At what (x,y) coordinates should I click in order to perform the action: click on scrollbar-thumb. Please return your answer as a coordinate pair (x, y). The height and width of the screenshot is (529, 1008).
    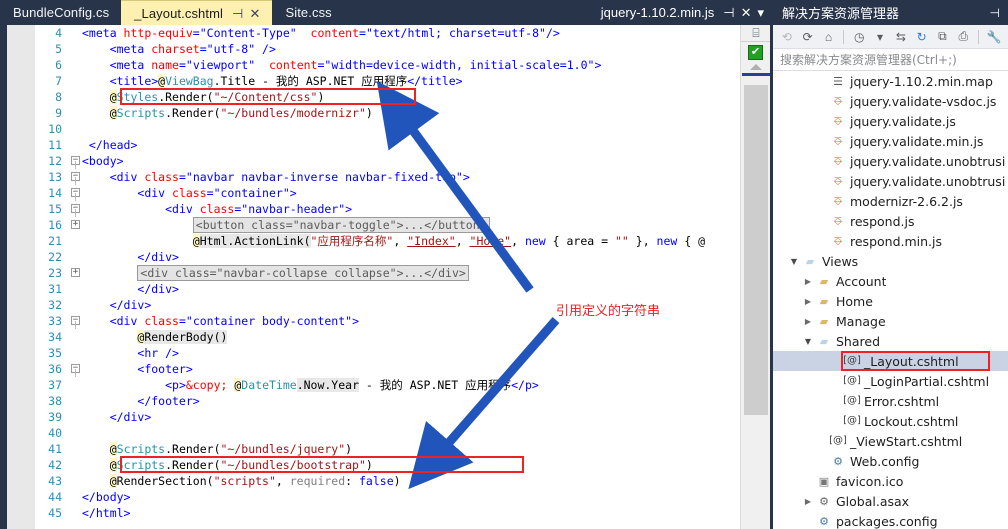
    Looking at the image, I should click on (756, 250).